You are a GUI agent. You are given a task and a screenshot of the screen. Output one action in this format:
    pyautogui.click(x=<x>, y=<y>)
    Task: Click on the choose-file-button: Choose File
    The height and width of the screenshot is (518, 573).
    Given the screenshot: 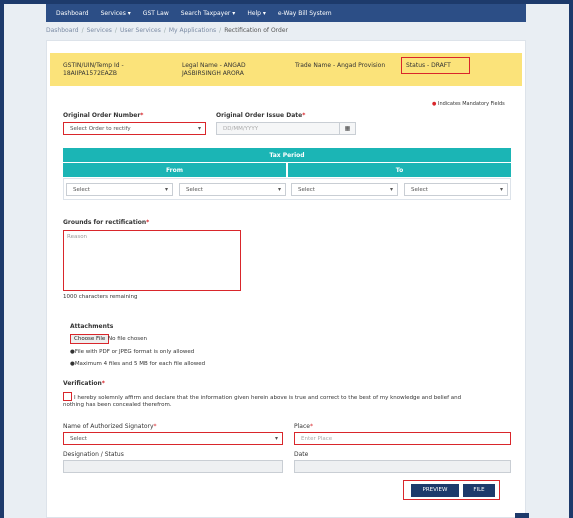 What is the action you would take?
    pyautogui.click(x=90, y=339)
    